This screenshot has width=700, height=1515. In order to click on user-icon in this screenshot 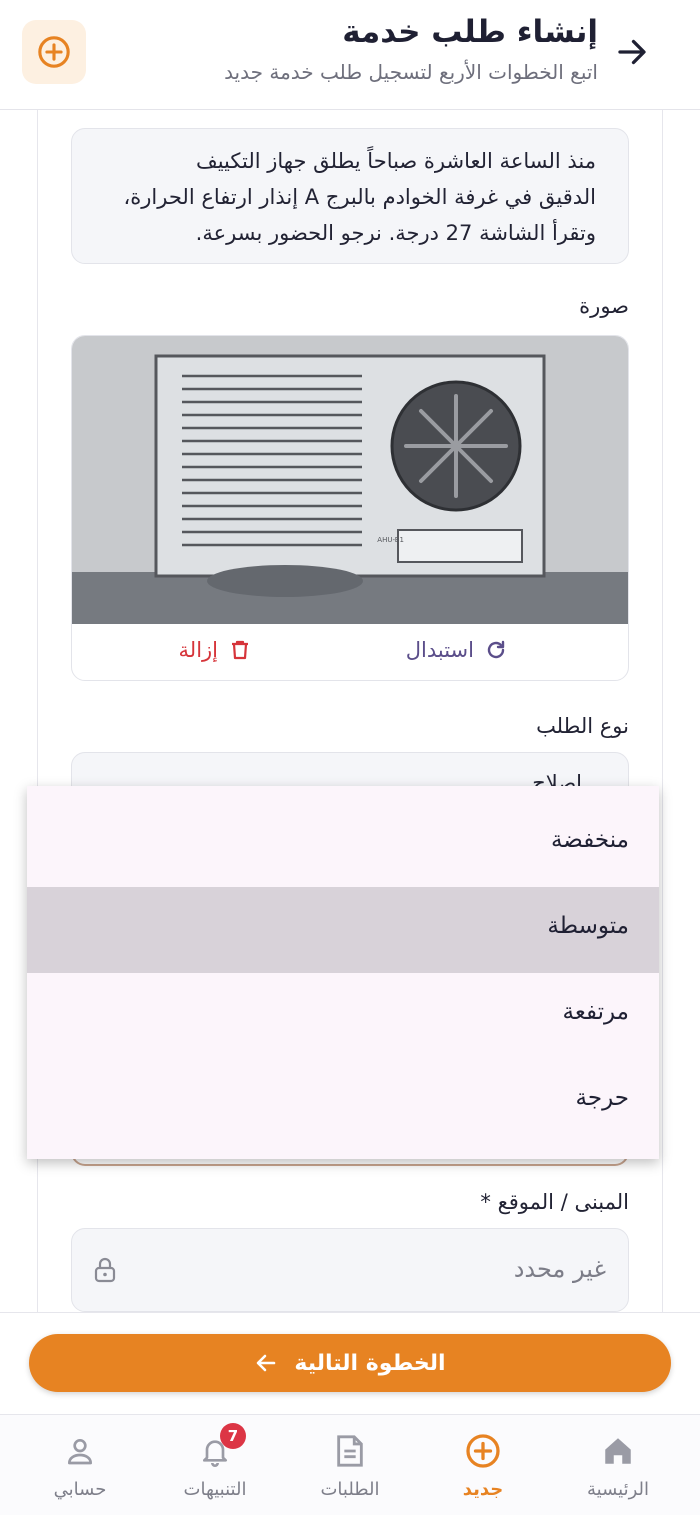, I will do `click(80, 1452)`.